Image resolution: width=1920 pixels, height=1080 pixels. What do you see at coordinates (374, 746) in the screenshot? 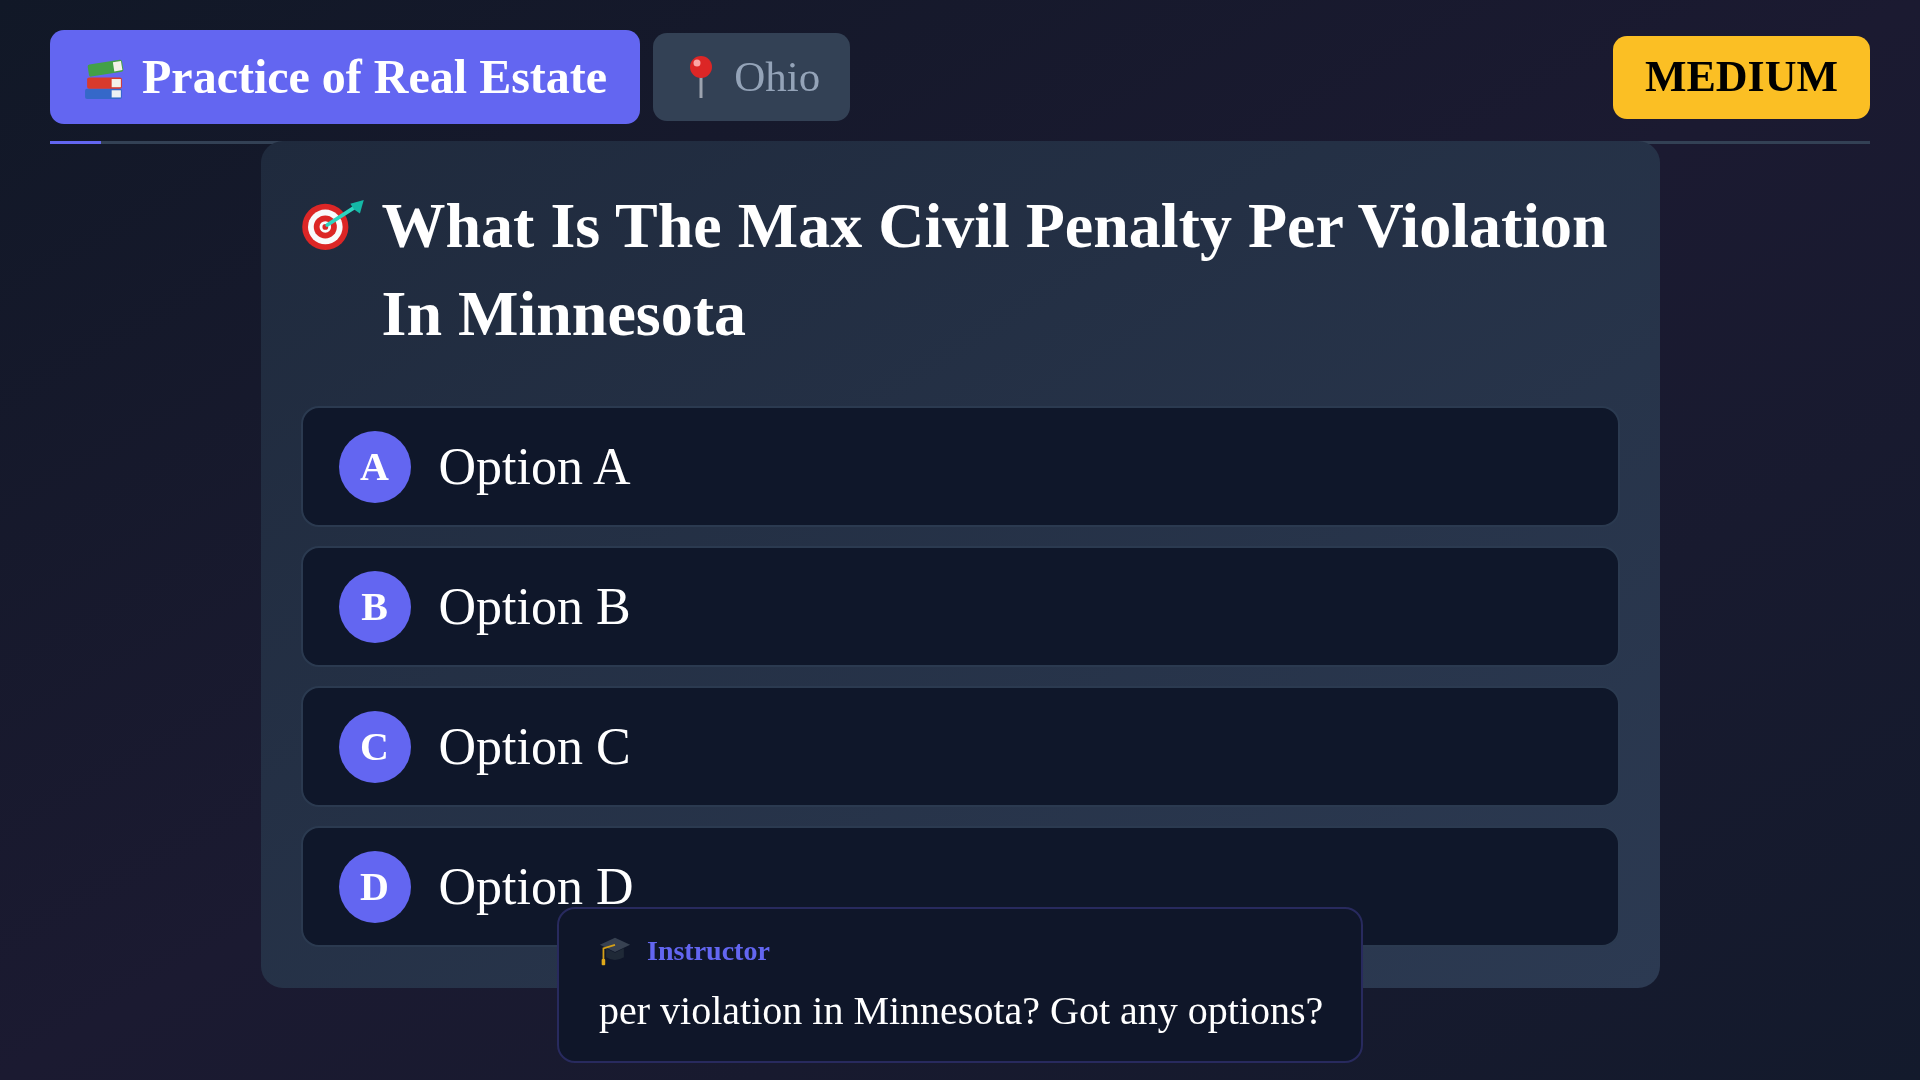
I see `option-letter: C` at bounding box center [374, 746].